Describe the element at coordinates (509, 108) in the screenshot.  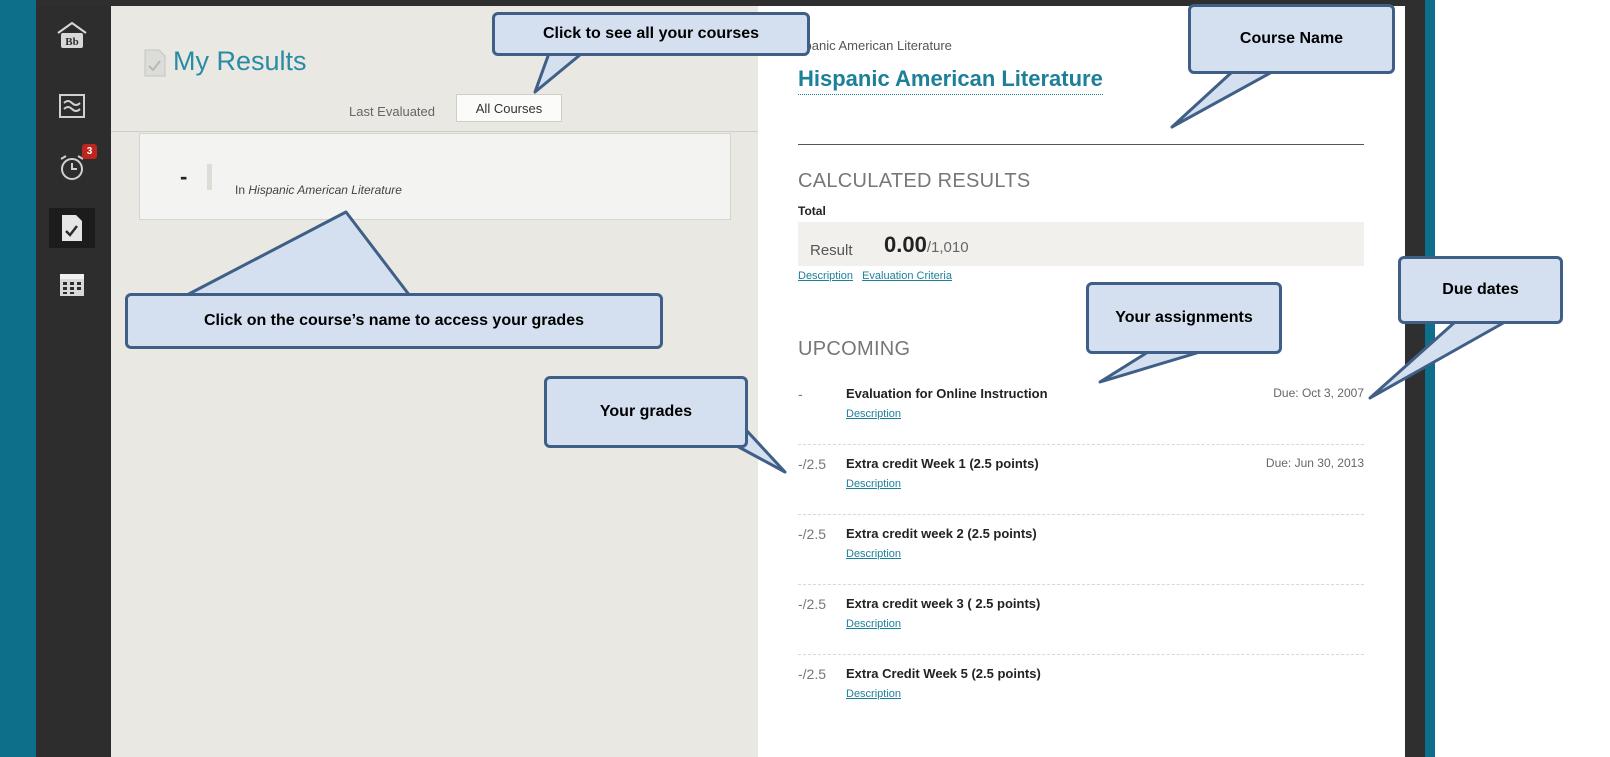
I see `all-courses-button: All Courses` at that location.